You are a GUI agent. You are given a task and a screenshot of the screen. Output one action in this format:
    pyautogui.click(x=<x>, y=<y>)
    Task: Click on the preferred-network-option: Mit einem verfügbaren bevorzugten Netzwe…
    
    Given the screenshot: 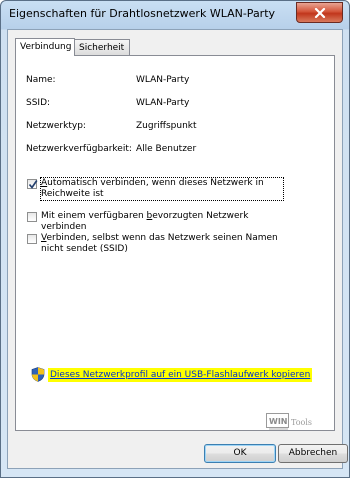 What is the action you would take?
    pyautogui.click(x=154, y=222)
    